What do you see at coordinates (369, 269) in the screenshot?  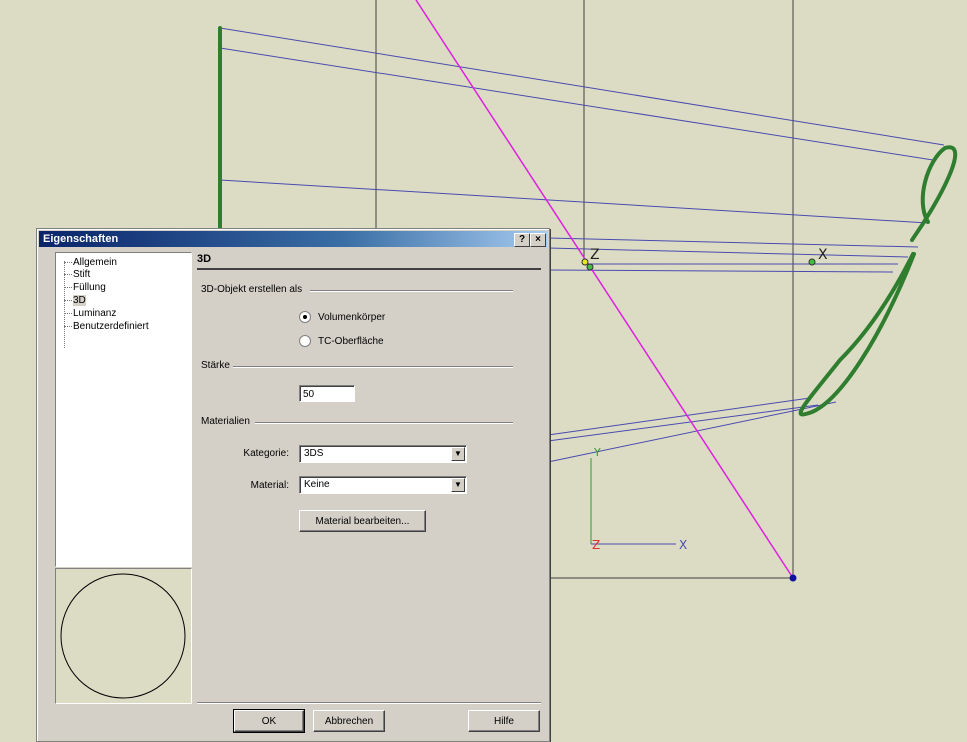 I see `title-divider` at bounding box center [369, 269].